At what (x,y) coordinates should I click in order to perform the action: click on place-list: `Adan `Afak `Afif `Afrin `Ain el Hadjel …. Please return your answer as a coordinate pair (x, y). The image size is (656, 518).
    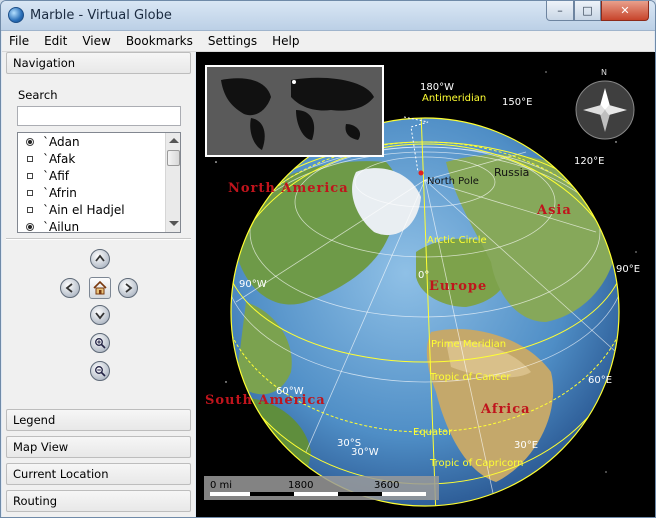
    Looking at the image, I should click on (99, 182).